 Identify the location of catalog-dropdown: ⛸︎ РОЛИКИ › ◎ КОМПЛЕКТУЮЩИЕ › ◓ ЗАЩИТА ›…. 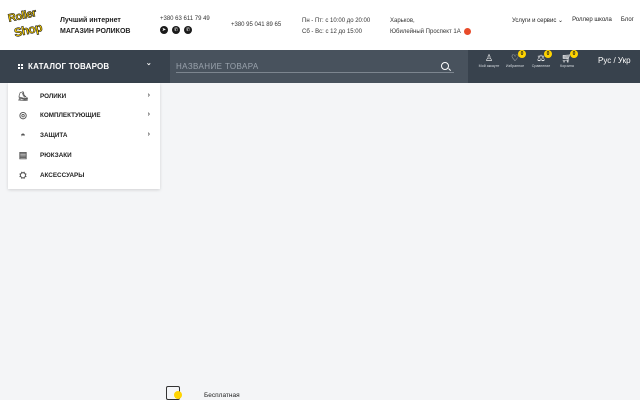
(84, 136).